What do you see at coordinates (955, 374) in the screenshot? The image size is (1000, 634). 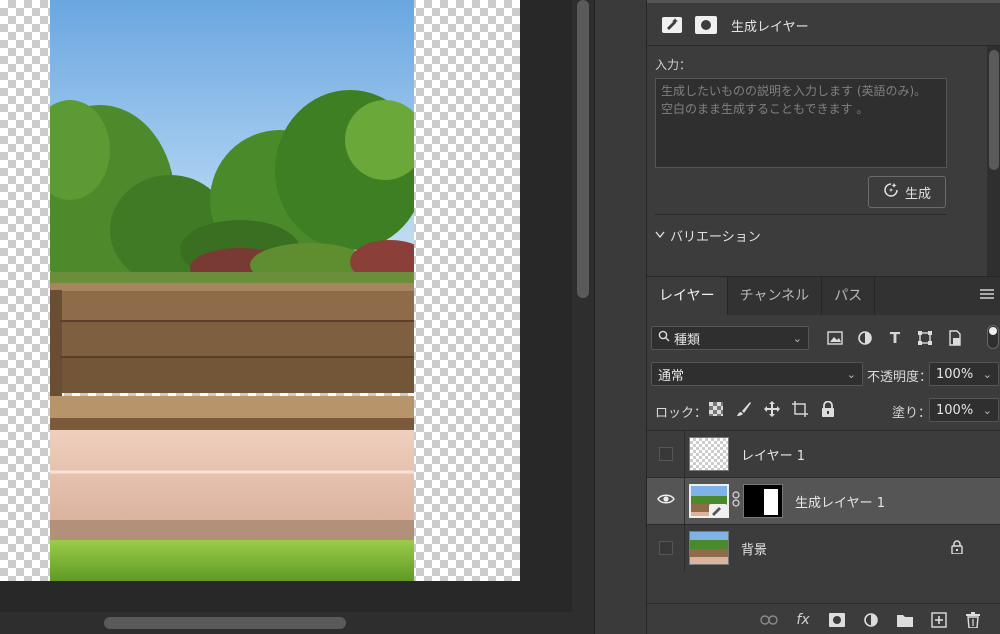 I see `opacity-value: 100%` at bounding box center [955, 374].